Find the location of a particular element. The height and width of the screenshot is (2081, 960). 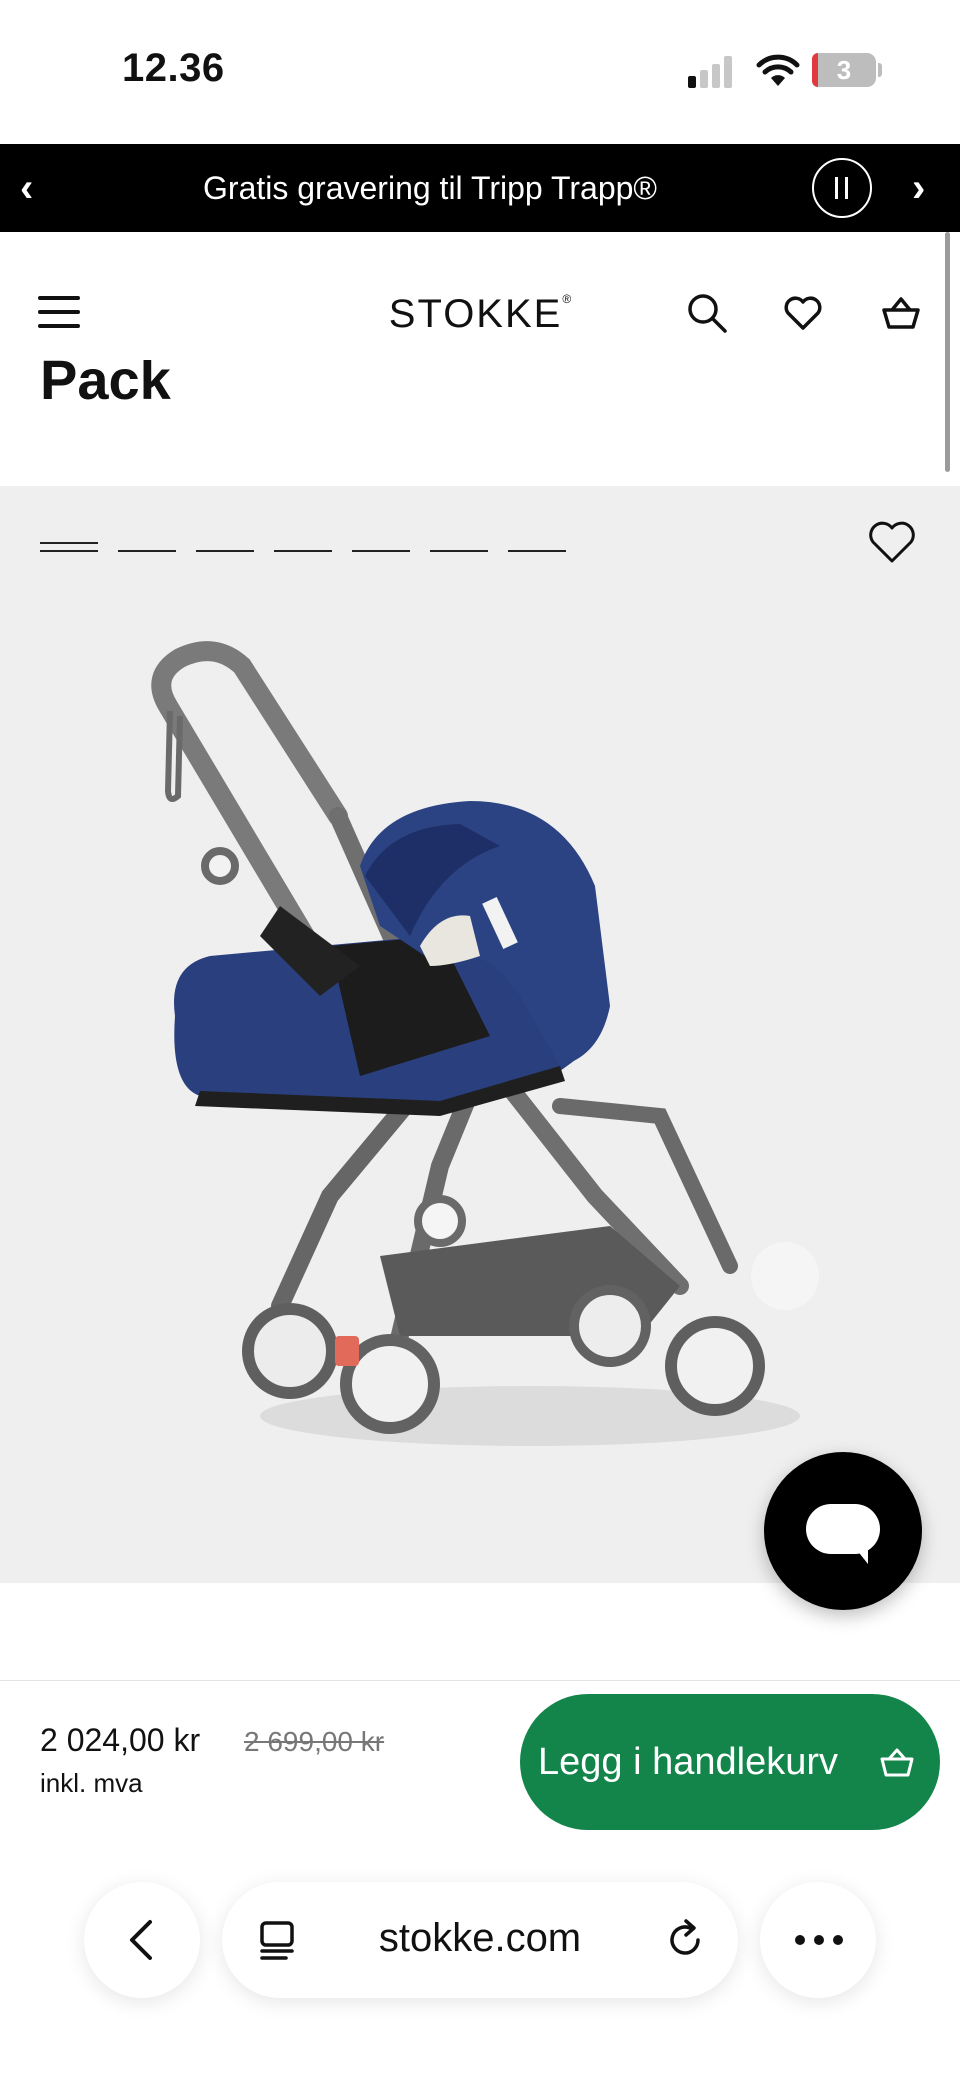

chat-bubble-icon is located at coordinates (843, 1534).